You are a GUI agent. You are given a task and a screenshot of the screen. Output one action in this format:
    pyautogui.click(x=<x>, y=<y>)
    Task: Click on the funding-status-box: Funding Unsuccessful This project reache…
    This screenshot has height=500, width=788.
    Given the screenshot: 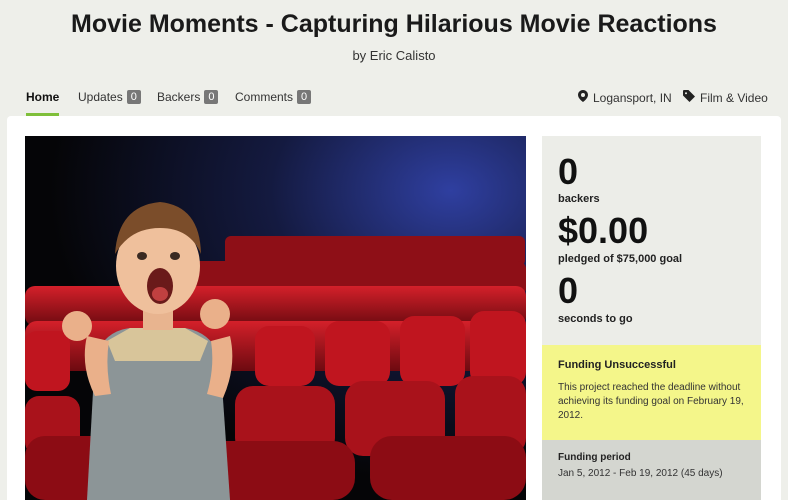 What is the action you would take?
    pyautogui.click(x=651, y=392)
    